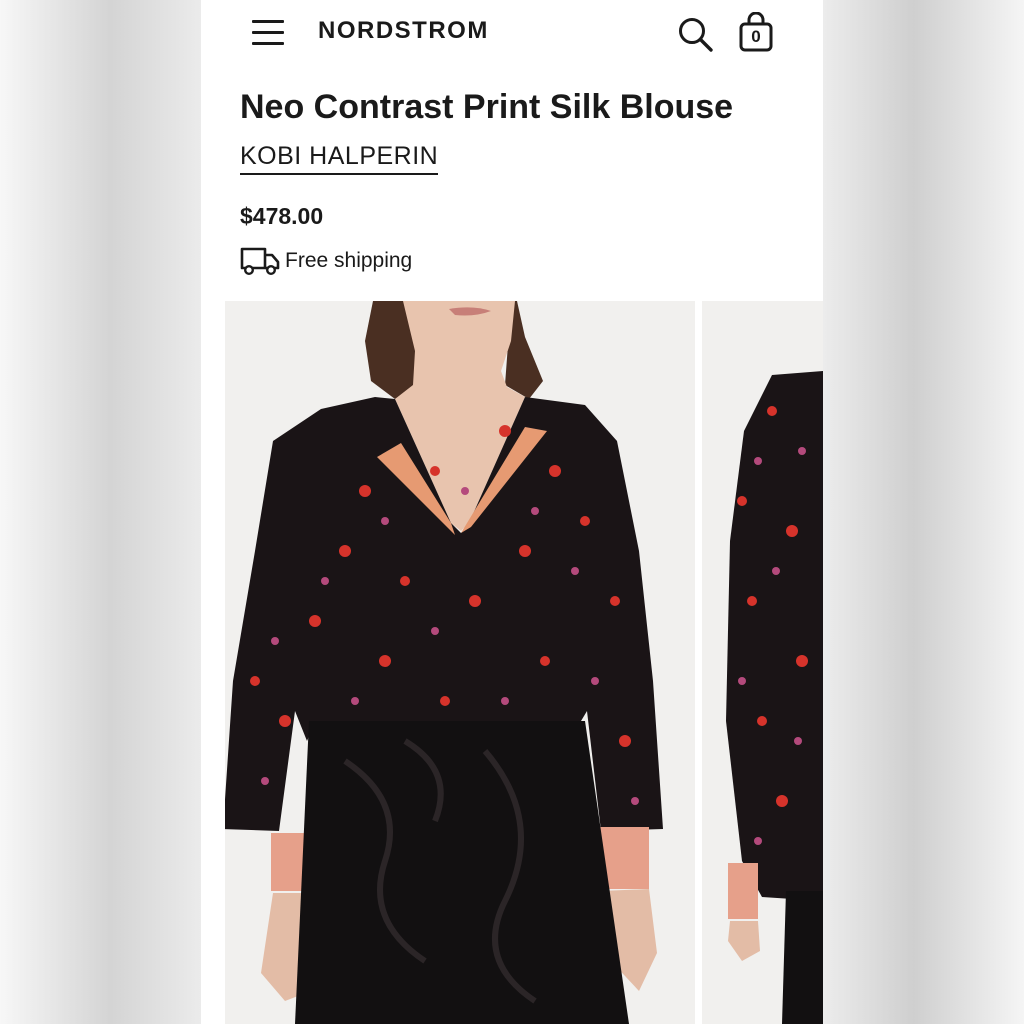 This screenshot has height=1024, width=1024. Describe the element at coordinates (282, 216) in the screenshot. I see `product-price: $478.00` at that location.